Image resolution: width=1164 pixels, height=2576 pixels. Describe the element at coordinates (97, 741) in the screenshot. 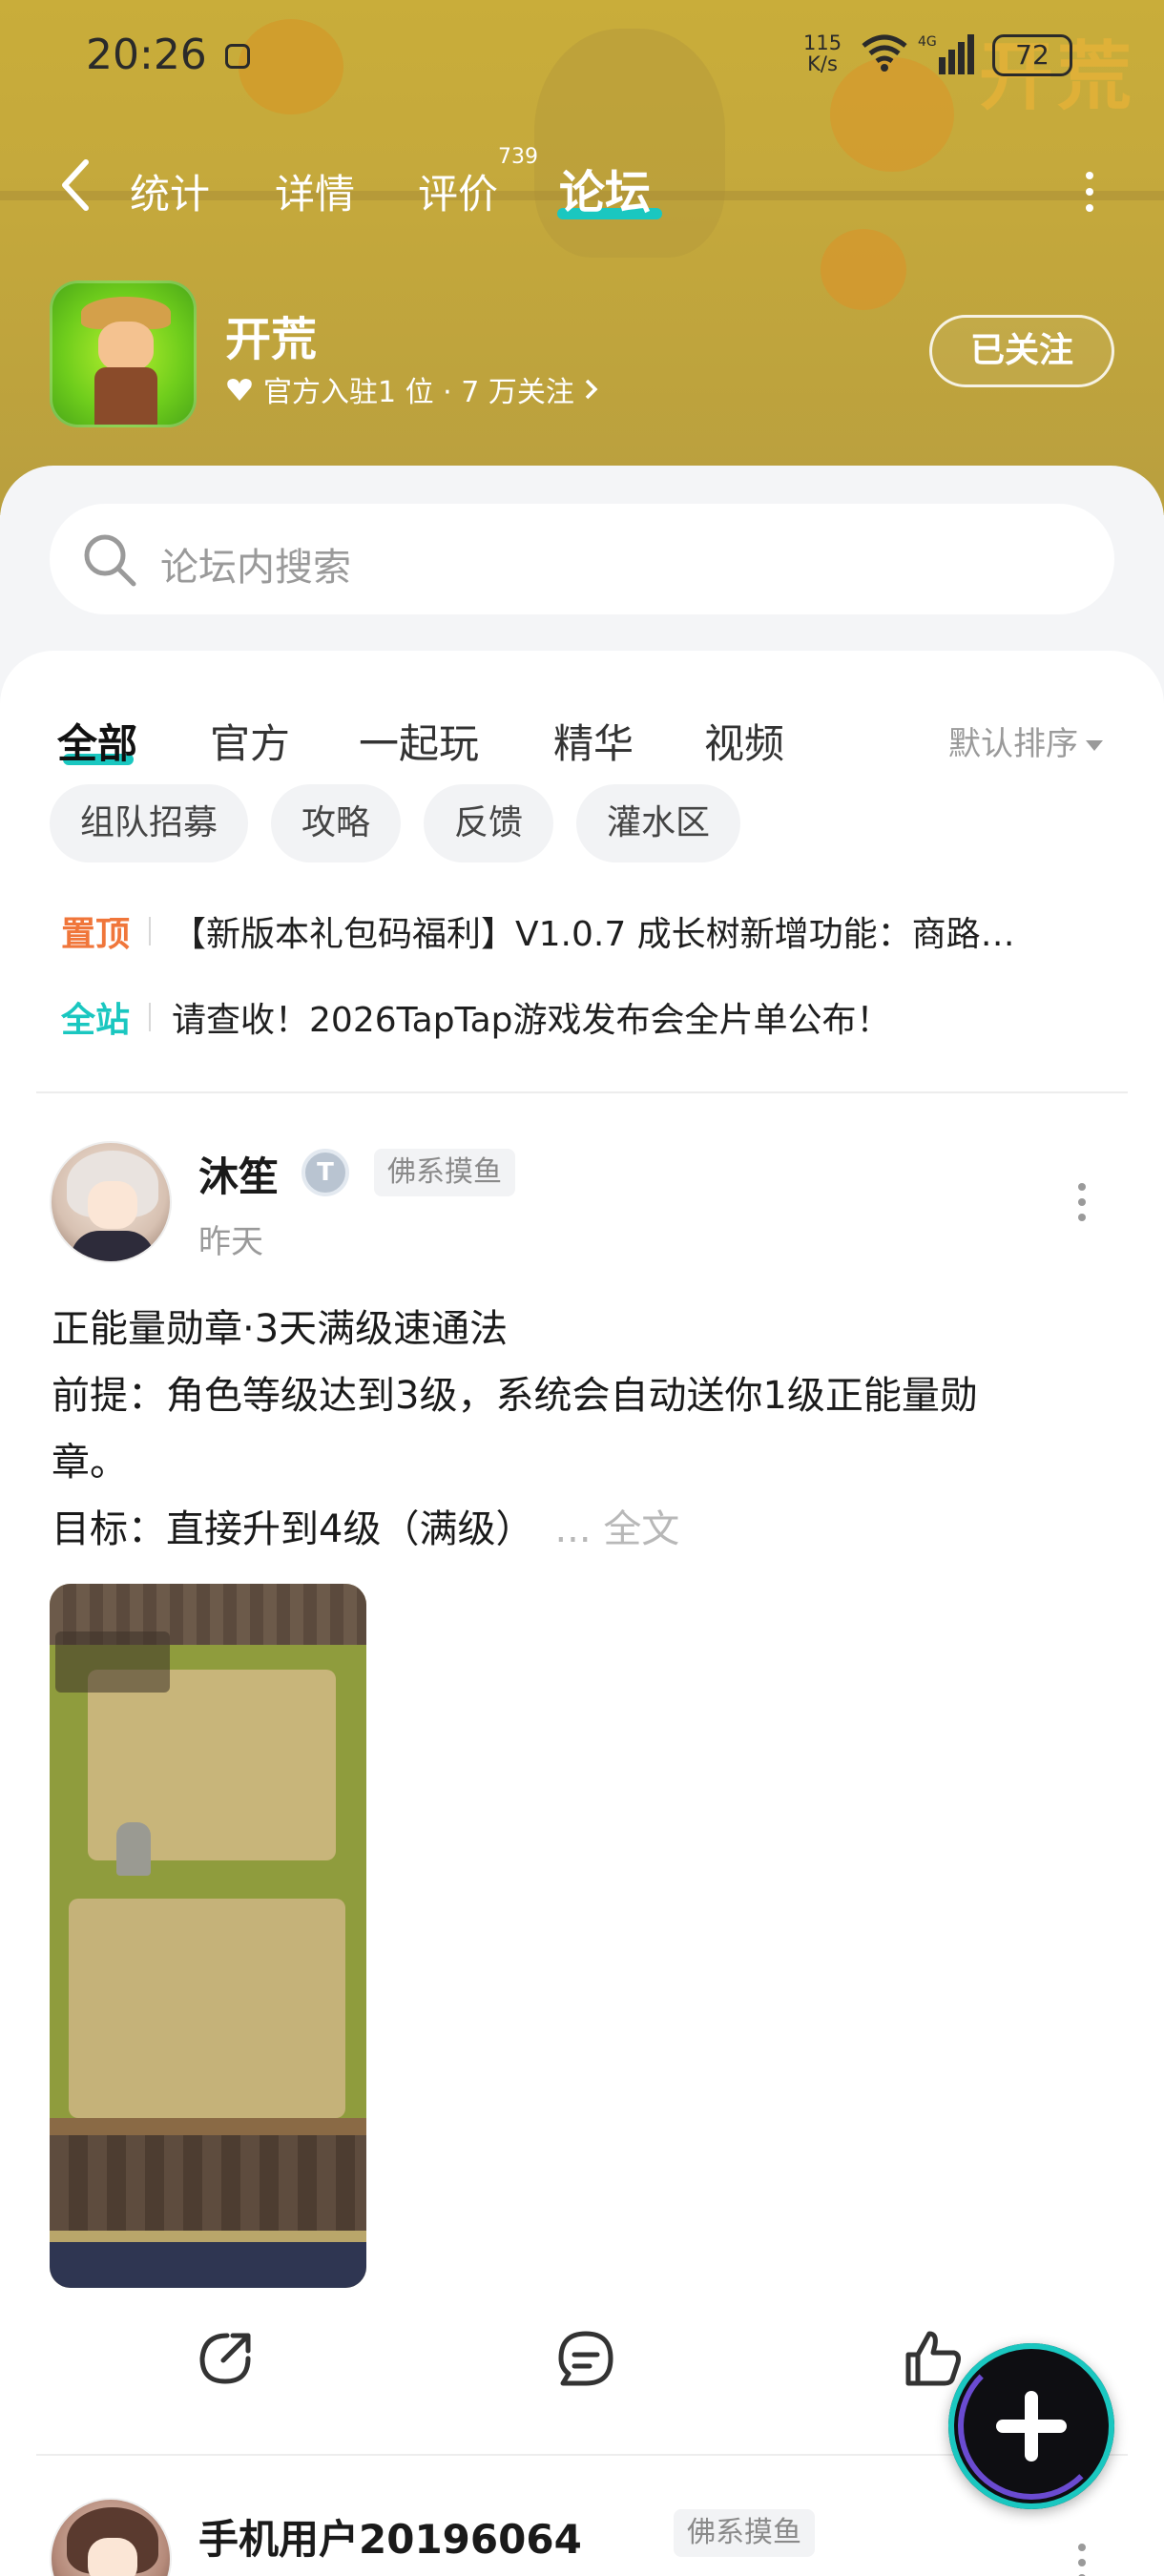

I see `tab-all: 全部` at that location.